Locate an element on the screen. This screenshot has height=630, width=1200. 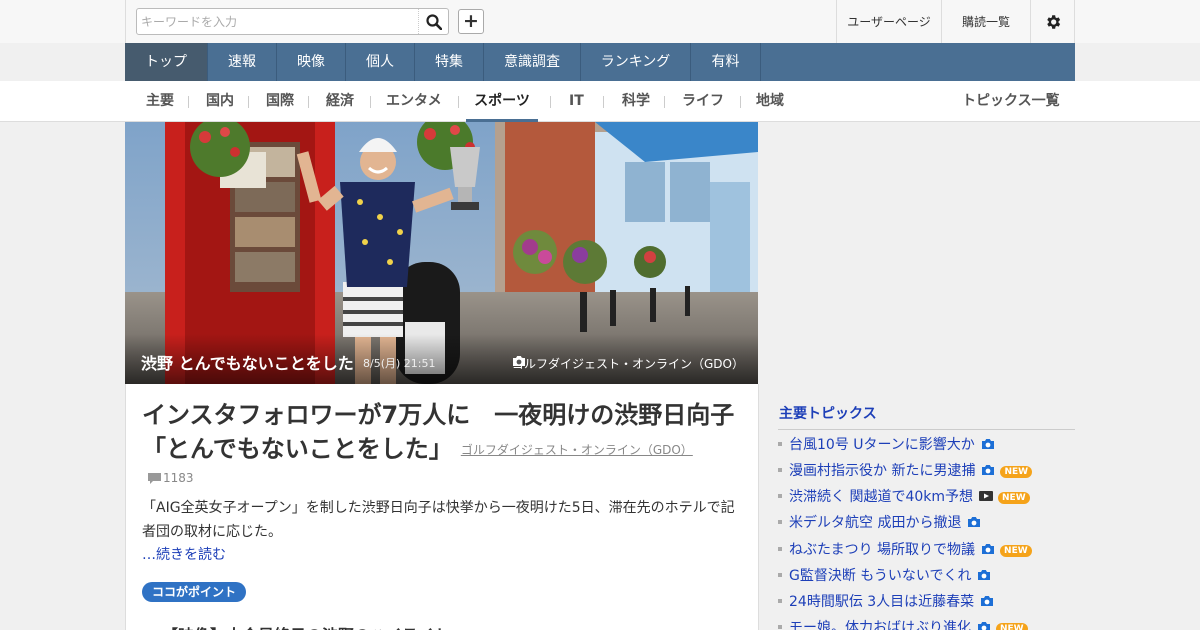
user-page-link: ユーザーページ is located at coordinates (888, 21).